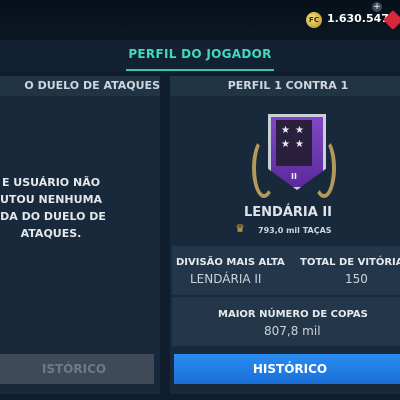 The height and width of the screenshot is (400, 400). I want to click on trophy-count: 793,0 mil TAÇAS, so click(295, 230).